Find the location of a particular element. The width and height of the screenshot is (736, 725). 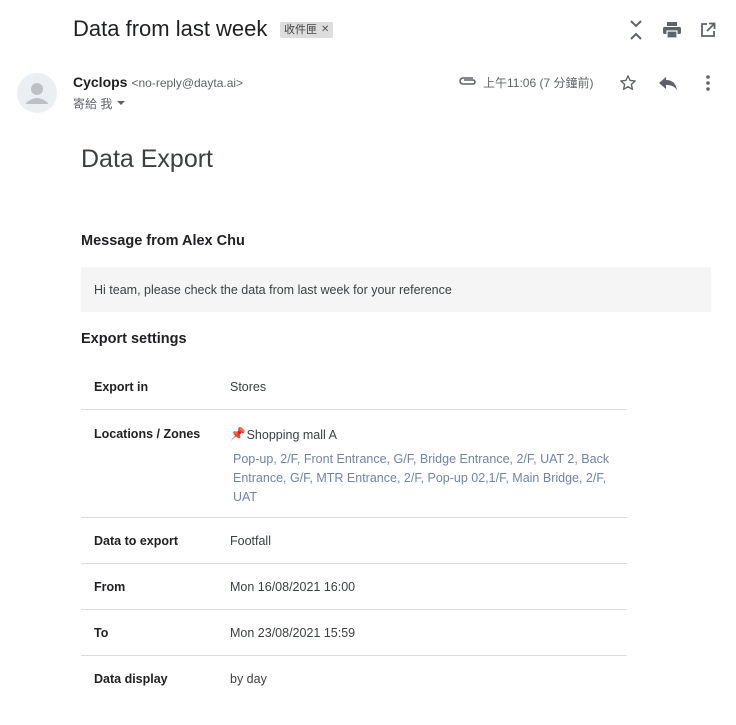

setting-key: Data display is located at coordinates (131, 678).